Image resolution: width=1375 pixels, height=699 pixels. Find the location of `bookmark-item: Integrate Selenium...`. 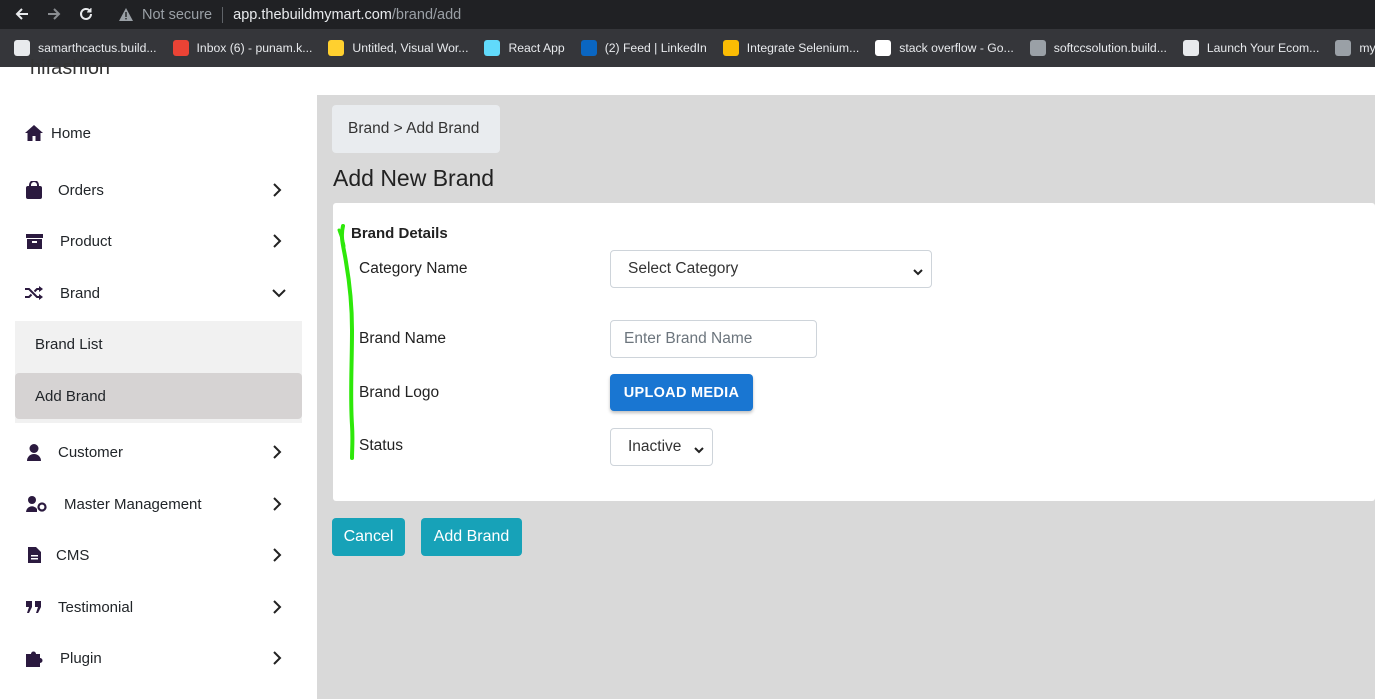

bookmark-item: Integrate Selenium... is located at coordinates (791, 48).